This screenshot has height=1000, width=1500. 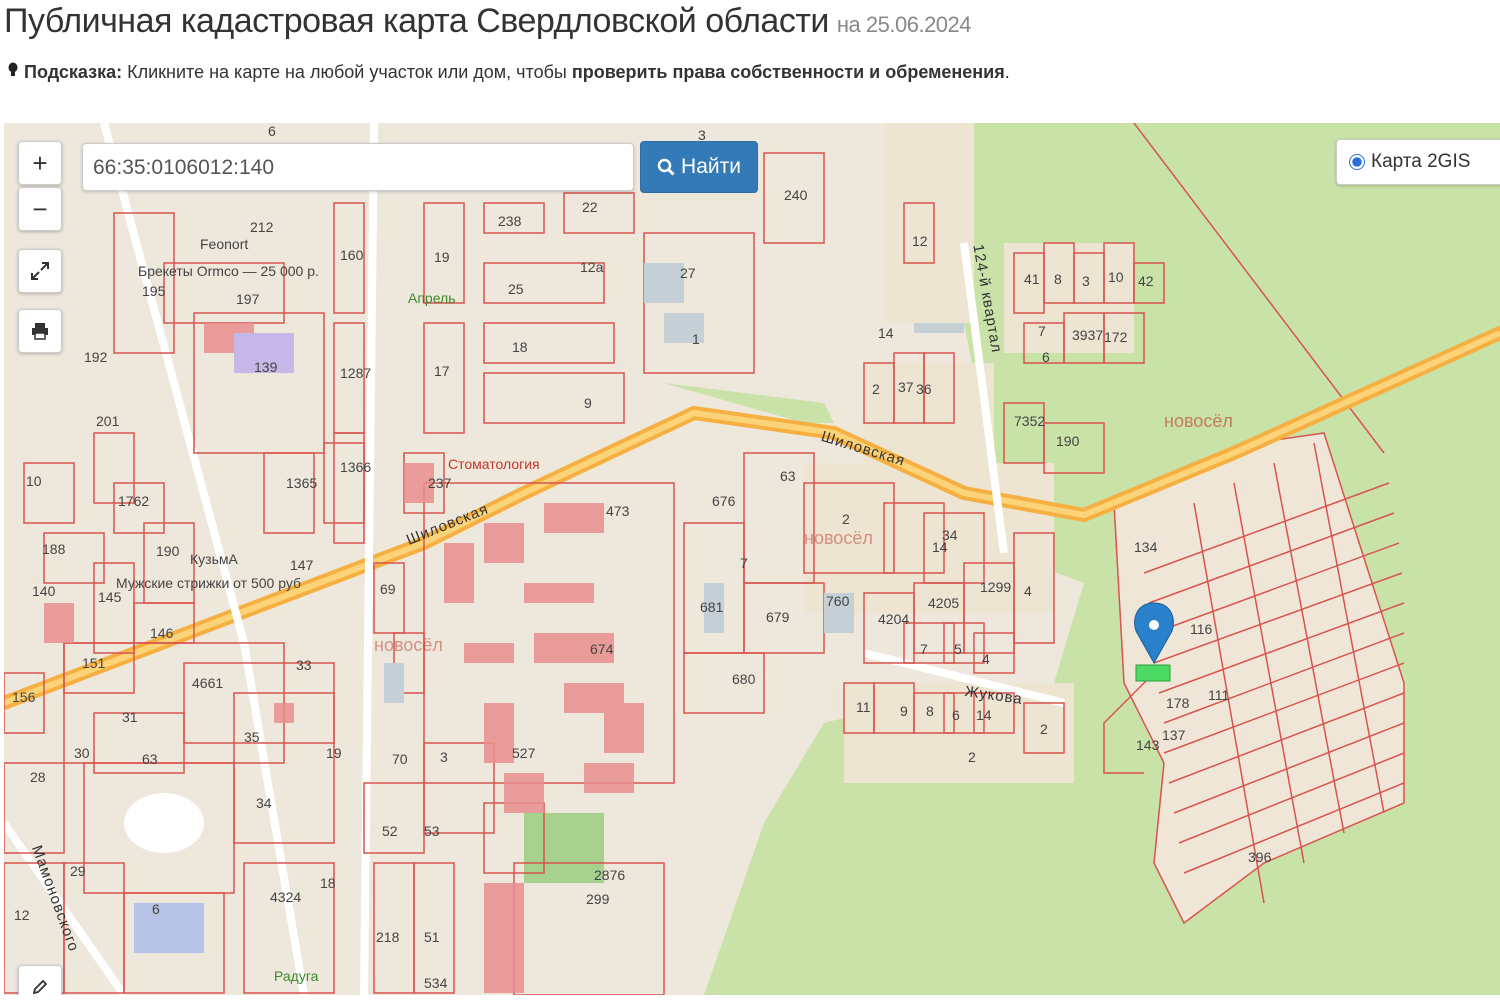 What do you see at coordinates (440, 483) in the screenshot?
I see `parcel-number: 237` at bounding box center [440, 483].